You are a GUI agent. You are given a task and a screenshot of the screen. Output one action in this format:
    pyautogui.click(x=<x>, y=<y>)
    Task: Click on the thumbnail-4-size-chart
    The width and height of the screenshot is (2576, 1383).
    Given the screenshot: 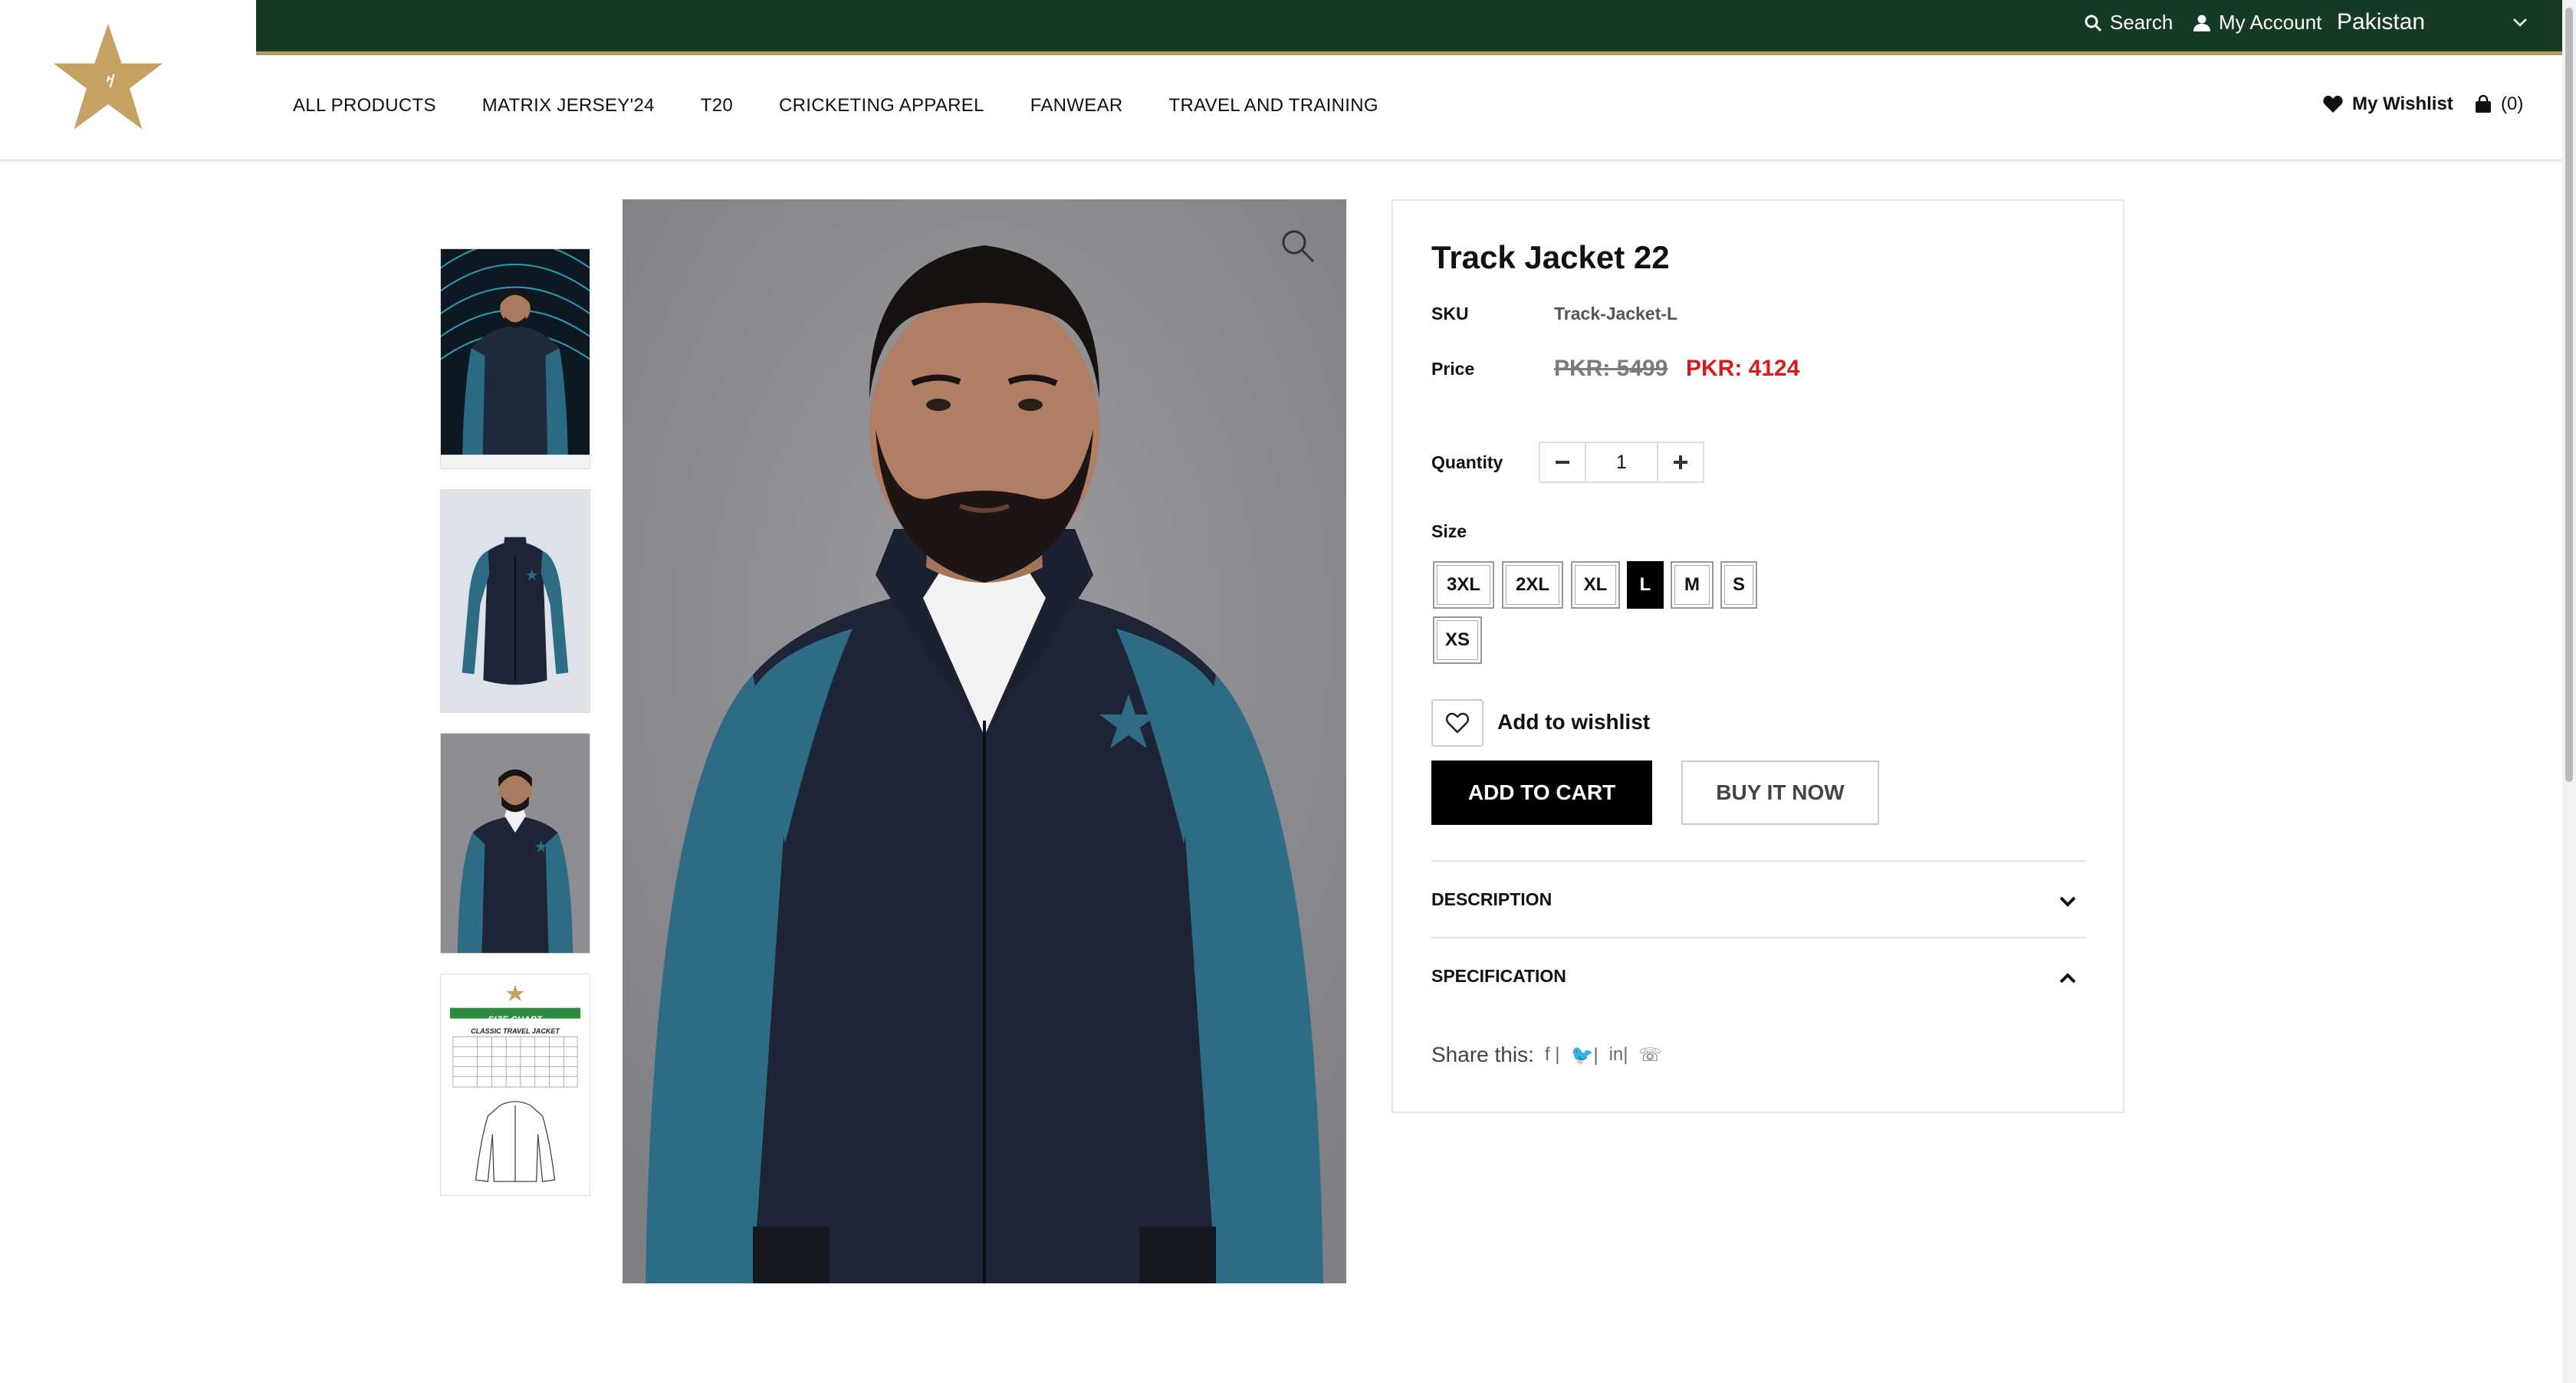 What is the action you would take?
    pyautogui.click(x=515, y=1085)
    